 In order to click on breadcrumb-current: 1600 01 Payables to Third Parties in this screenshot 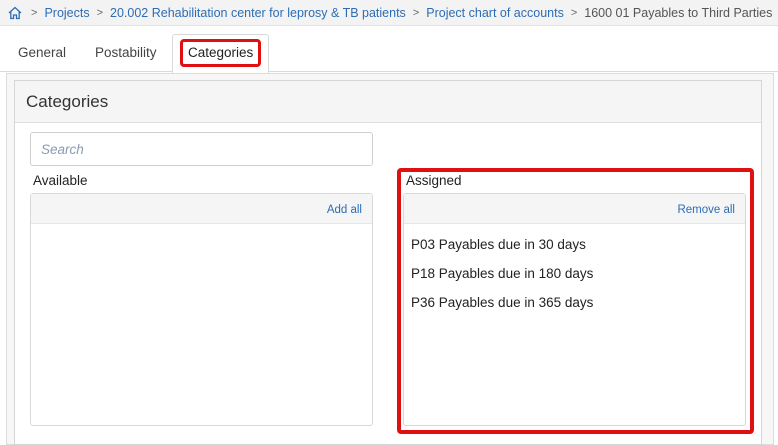, I will do `click(678, 12)`.